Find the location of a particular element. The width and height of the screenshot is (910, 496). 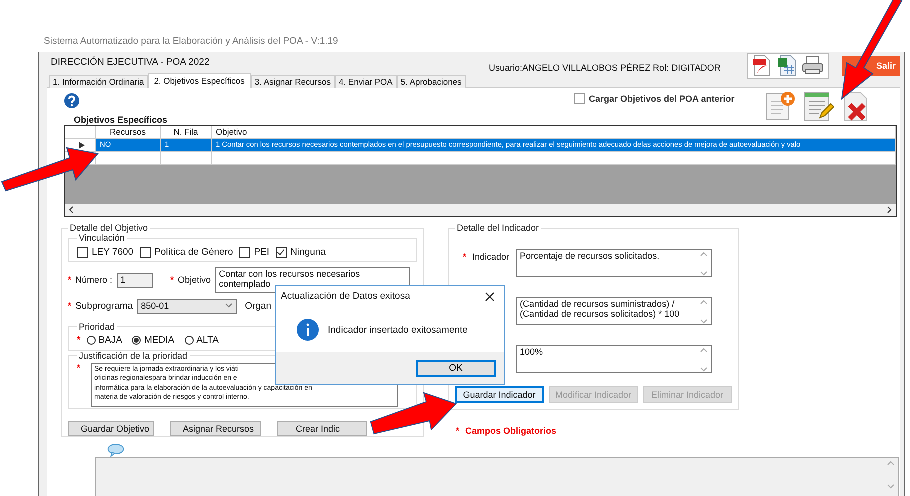

form-title: DIRECCIÓN EJECUTIVA - POA 2022 is located at coordinates (131, 62).